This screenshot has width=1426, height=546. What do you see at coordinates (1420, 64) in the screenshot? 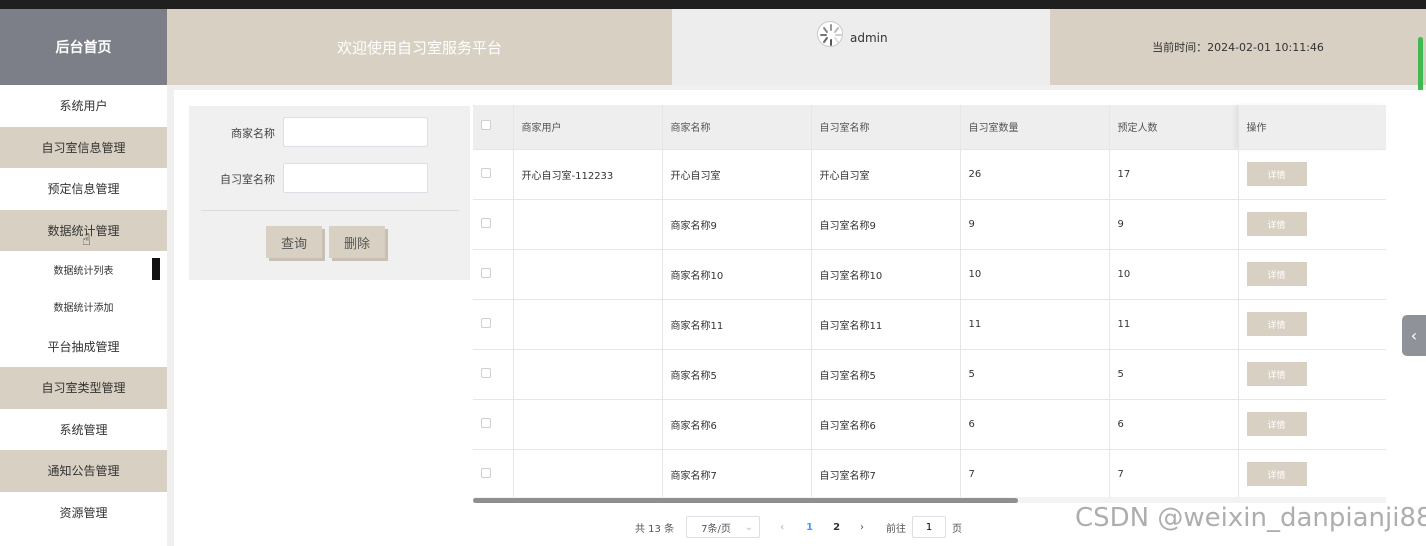
I see `page-scrollbar-indicator` at bounding box center [1420, 64].